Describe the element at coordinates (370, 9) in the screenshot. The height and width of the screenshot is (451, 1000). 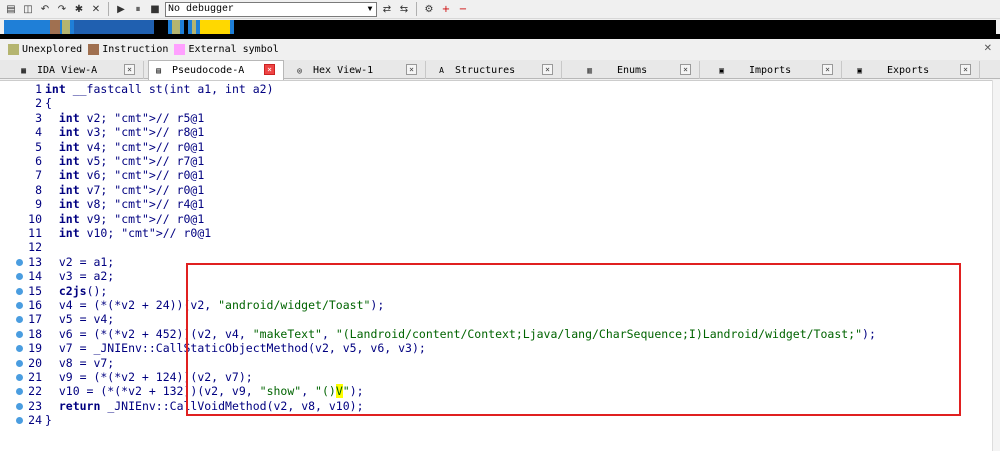
I see `chevron-down-icon: ▼` at that location.